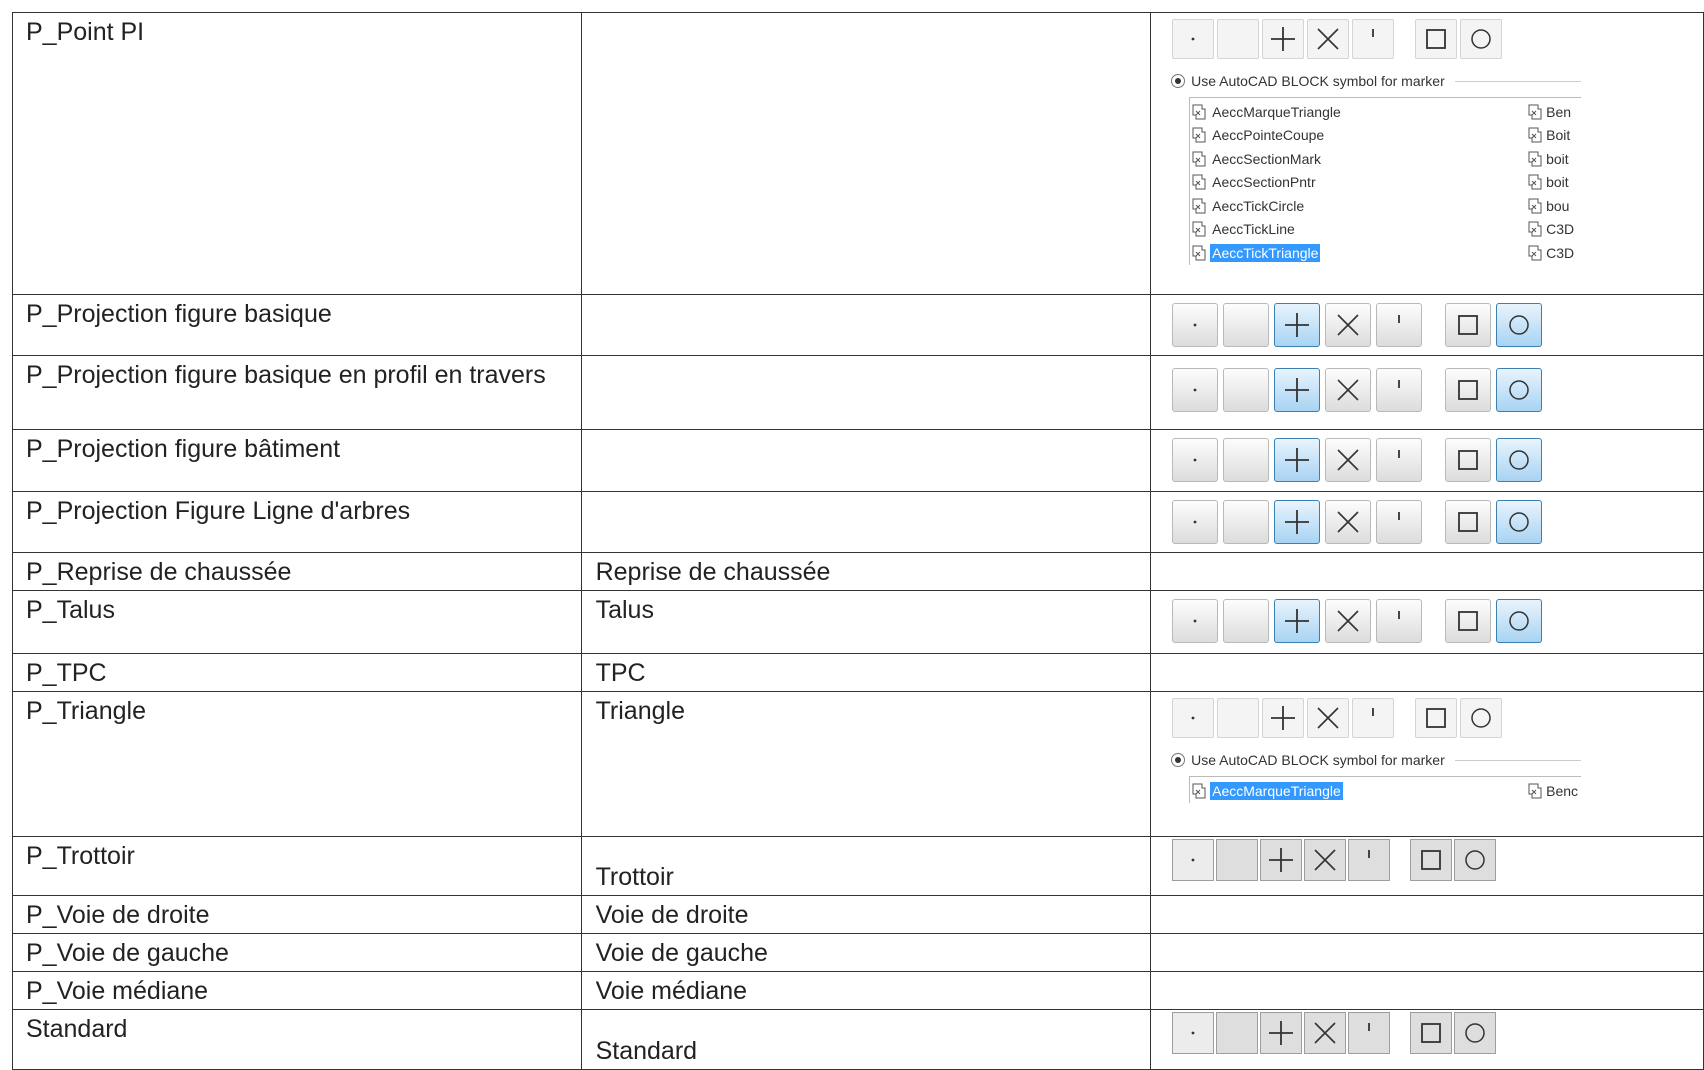 The image size is (1704, 1070). Describe the element at coordinates (1385, 230) in the screenshot. I see `list-item: AeccTickLine C3D` at that location.